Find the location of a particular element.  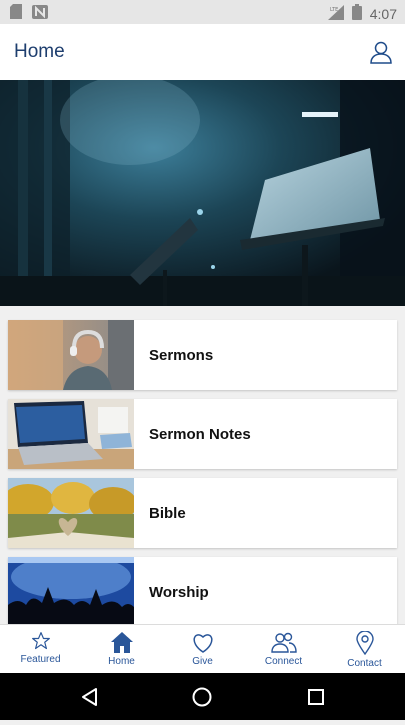

list-item-worship: Worship is located at coordinates (202, 592).